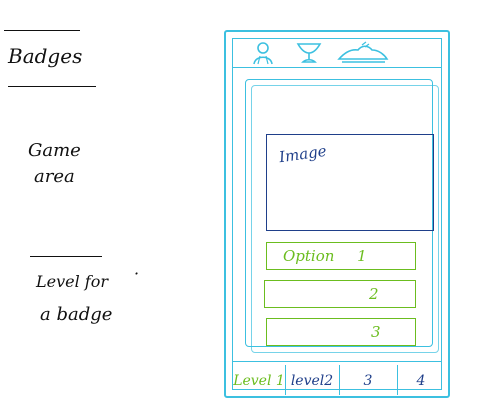 The width and height of the screenshot is (479, 413). I want to click on image-label: Image, so click(302, 154).